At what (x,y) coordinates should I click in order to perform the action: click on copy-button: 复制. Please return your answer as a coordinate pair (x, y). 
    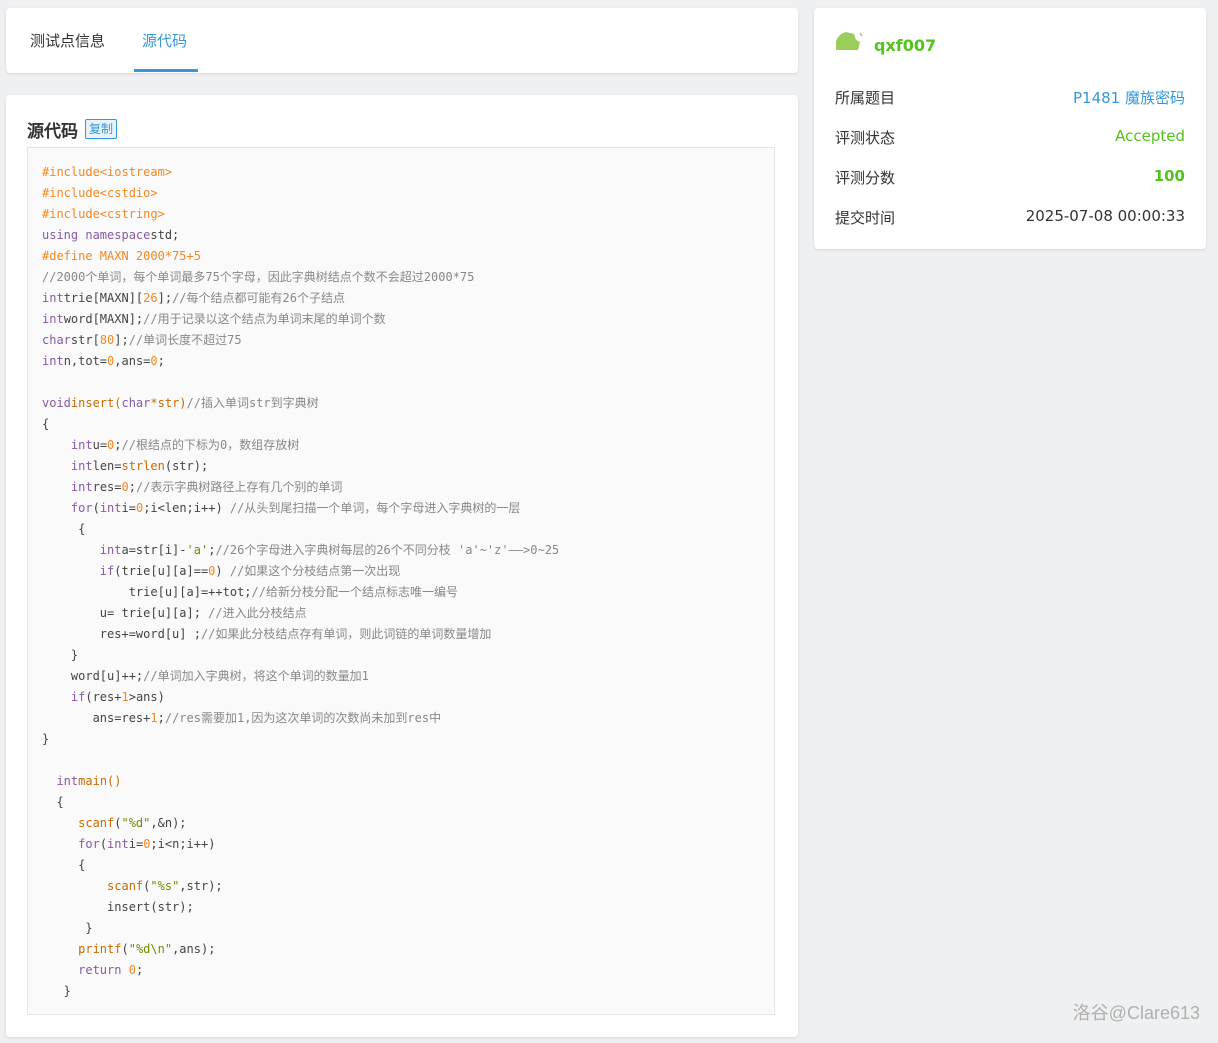
    Looking at the image, I should click on (101, 129).